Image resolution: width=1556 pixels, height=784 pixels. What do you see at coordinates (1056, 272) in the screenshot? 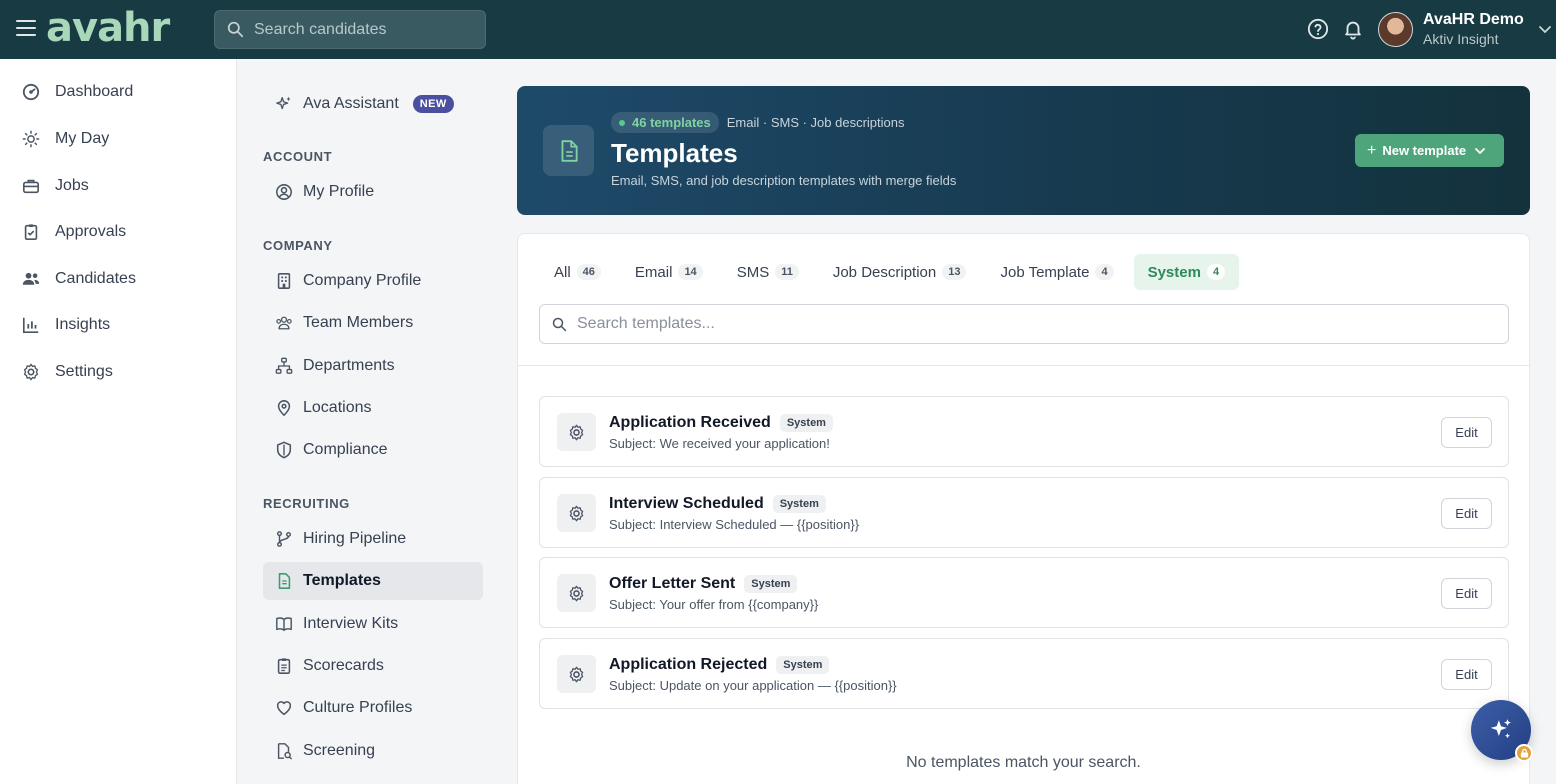
I see `tab-job-template: Job Template 4` at bounding box center [1056, 272].